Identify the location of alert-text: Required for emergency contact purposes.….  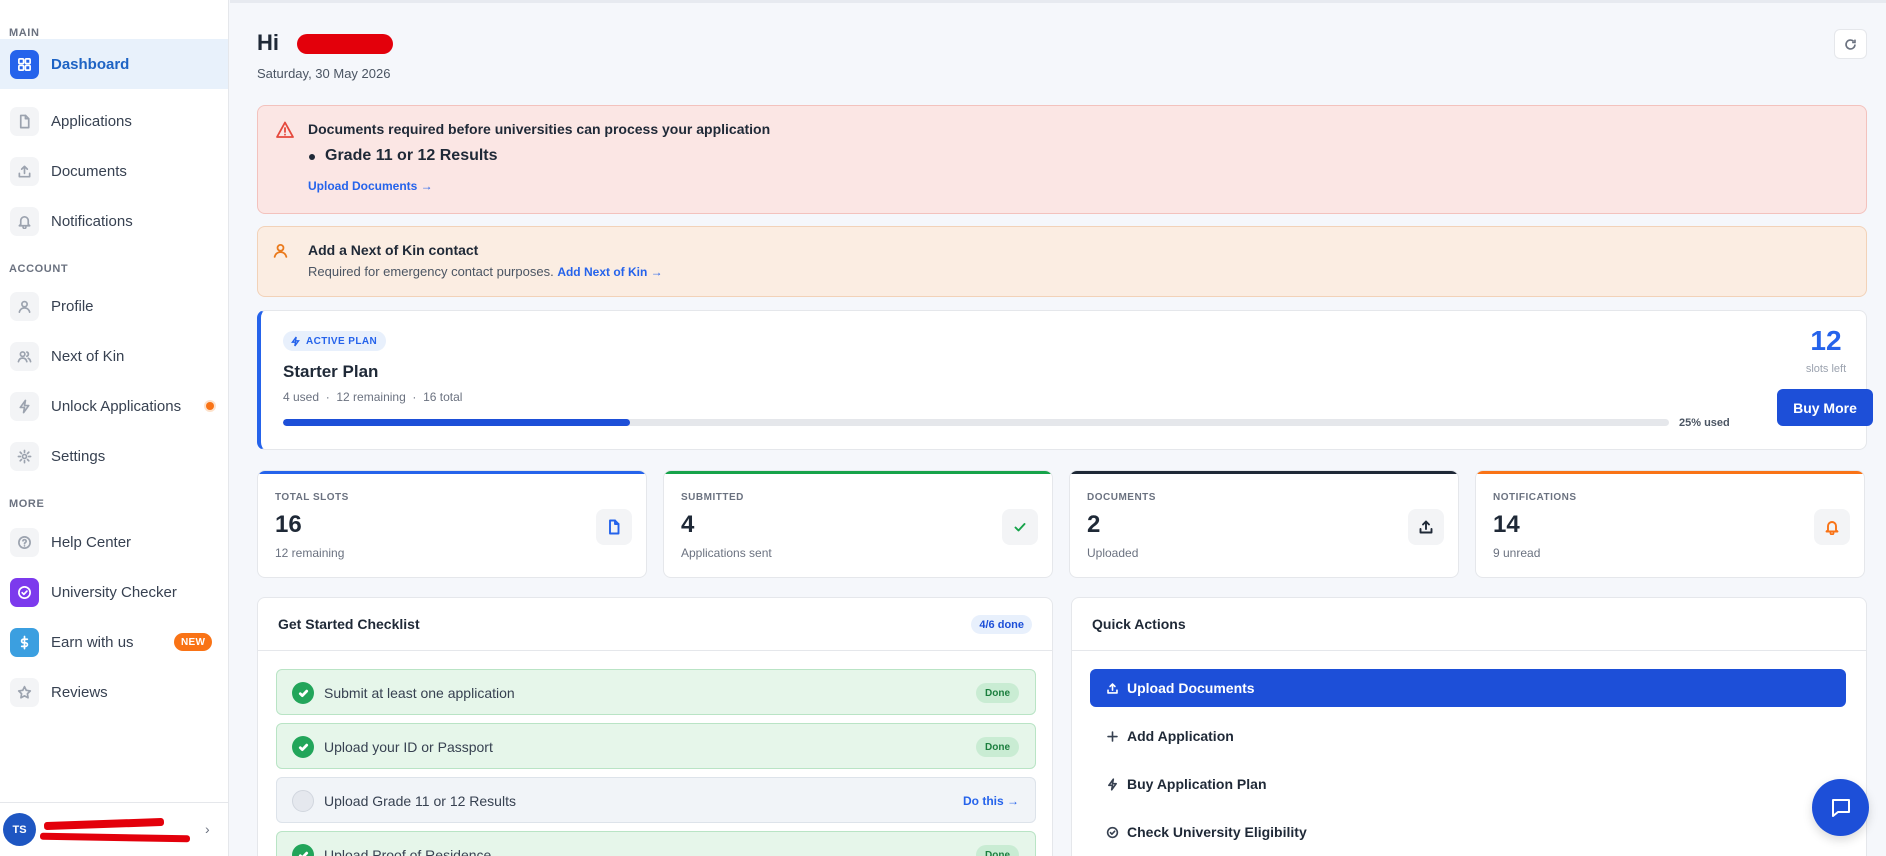
(485, 271).